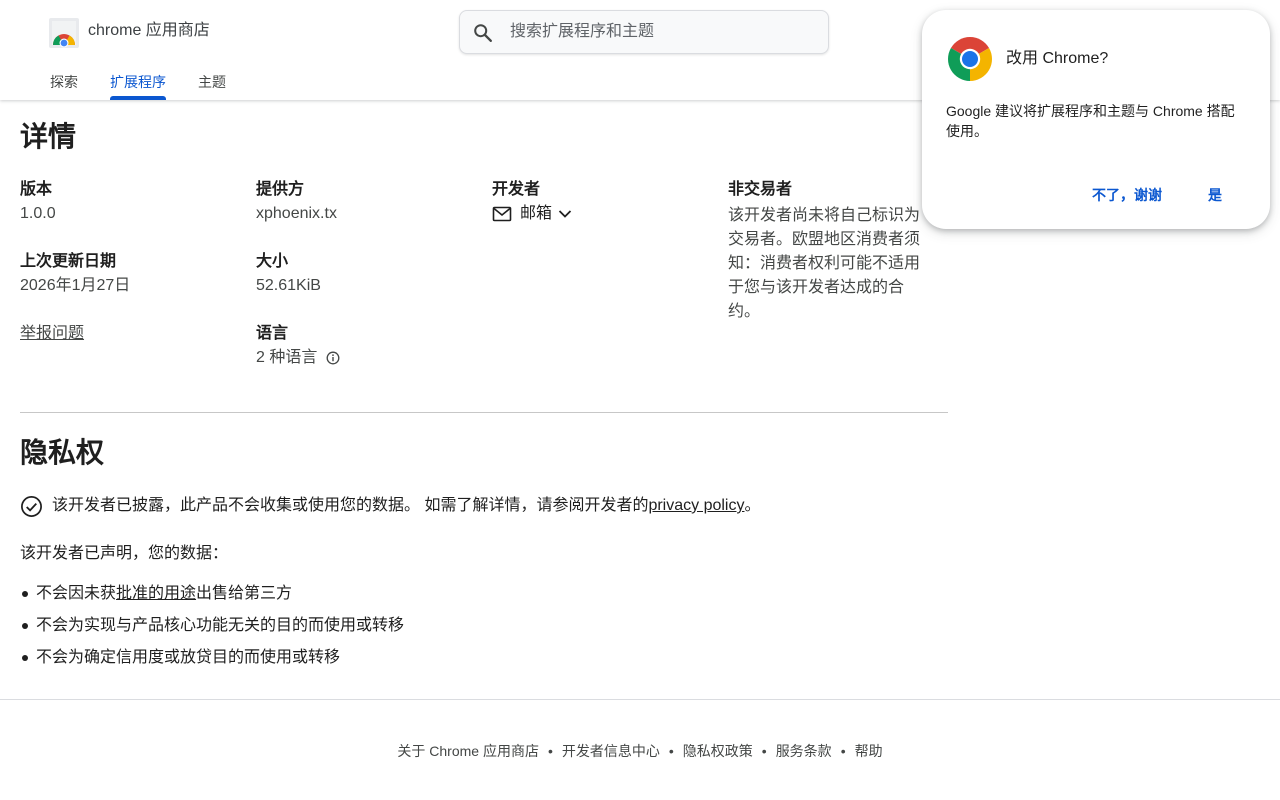 The image size is (1280, 800). Describe the element at coordinates (484, 412) in the screenshot. I see `section-divider` at that location.